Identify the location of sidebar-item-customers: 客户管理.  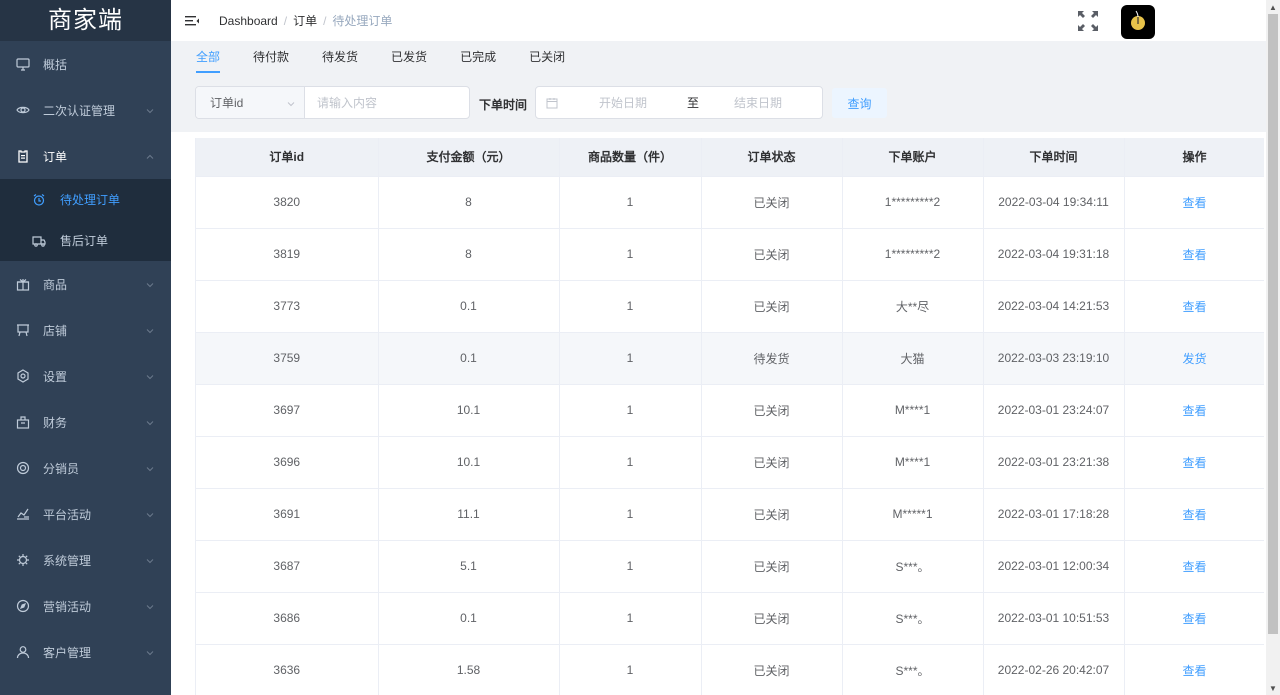
(85, 652).